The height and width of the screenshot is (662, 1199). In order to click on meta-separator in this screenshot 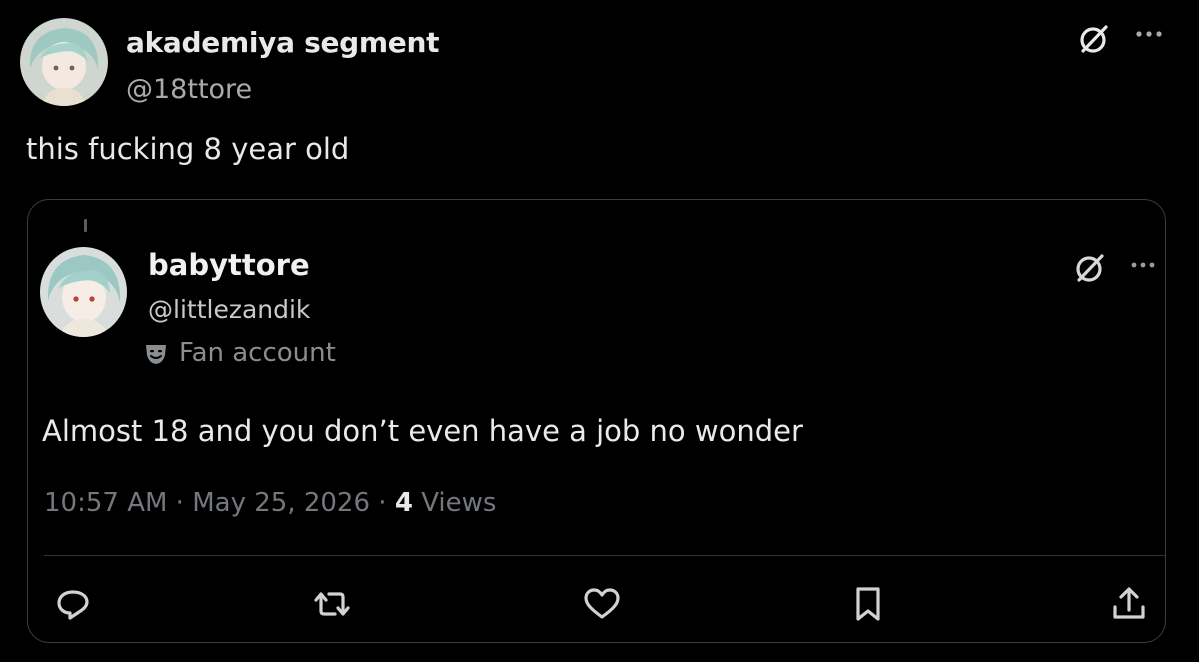, I will do `click(417, 503)`.